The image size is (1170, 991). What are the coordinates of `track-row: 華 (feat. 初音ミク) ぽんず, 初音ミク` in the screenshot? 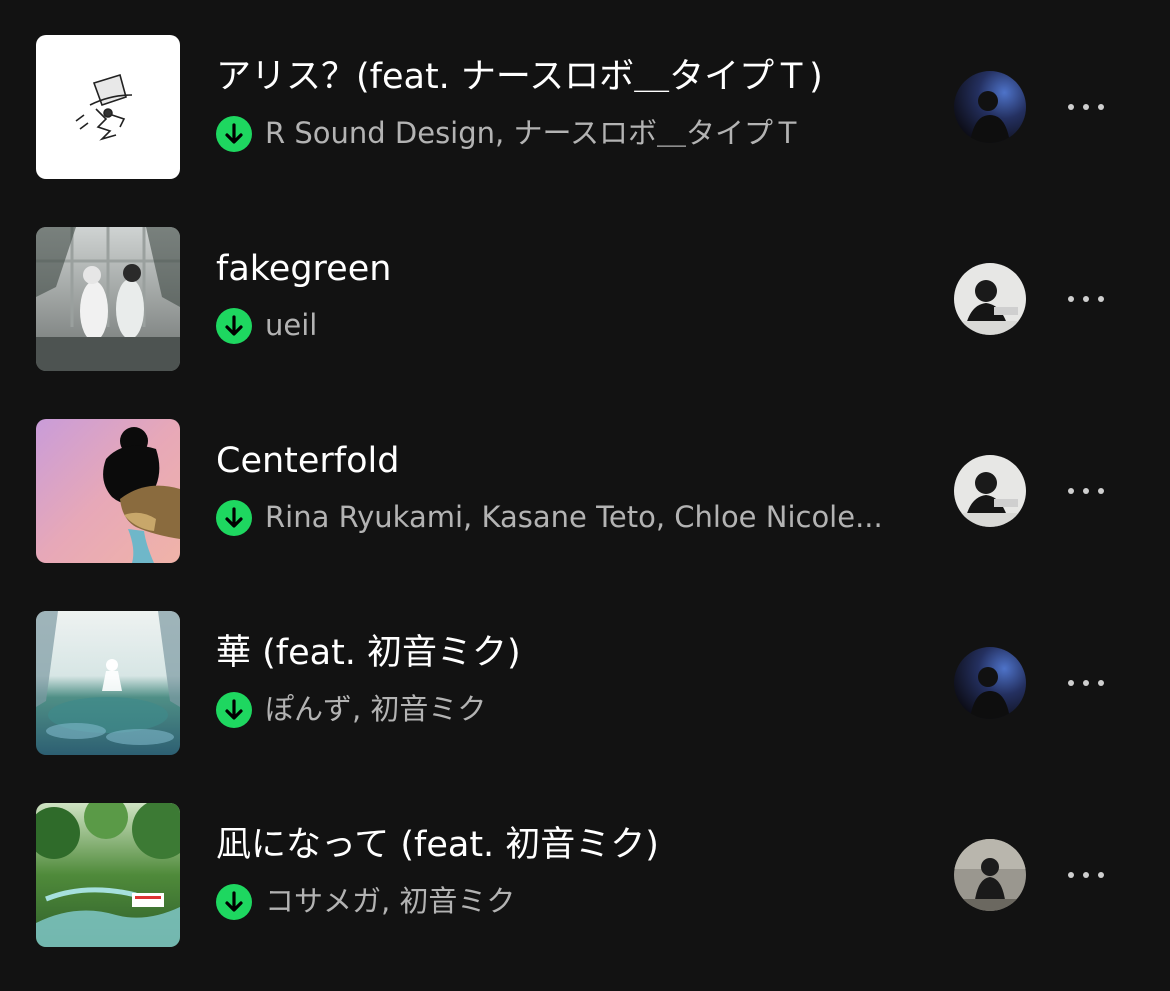 It's located at (585, 684).